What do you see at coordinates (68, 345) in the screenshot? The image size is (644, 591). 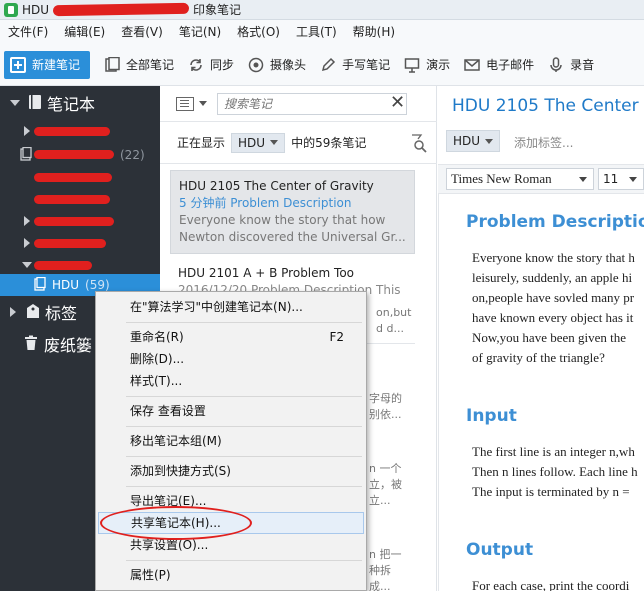 I see `sidebar-trash-label: 废纸篓` at bounding box center [68, 345].